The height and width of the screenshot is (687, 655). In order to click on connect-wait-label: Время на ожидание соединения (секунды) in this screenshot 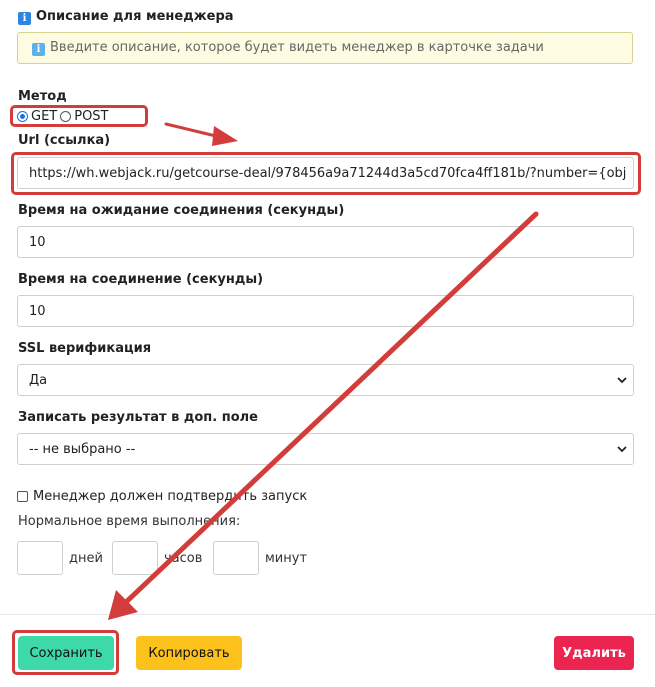, I will do `click(181, 210)`.